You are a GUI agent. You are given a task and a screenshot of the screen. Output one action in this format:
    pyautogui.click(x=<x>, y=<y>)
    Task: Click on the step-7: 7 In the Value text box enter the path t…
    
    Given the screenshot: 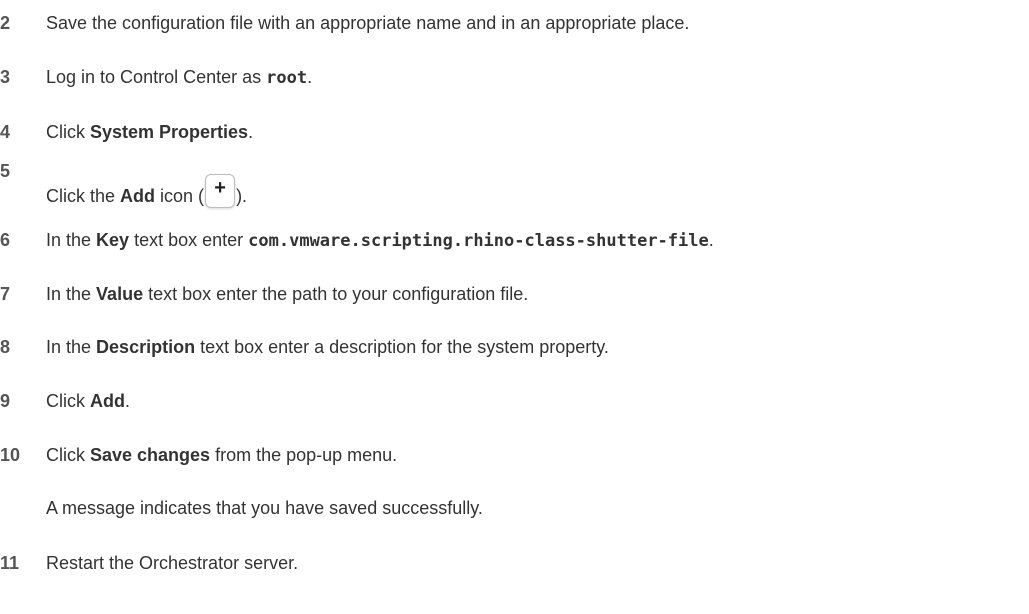 What is the action you would take?
    pyautogui.click(x=514, y=294)
    